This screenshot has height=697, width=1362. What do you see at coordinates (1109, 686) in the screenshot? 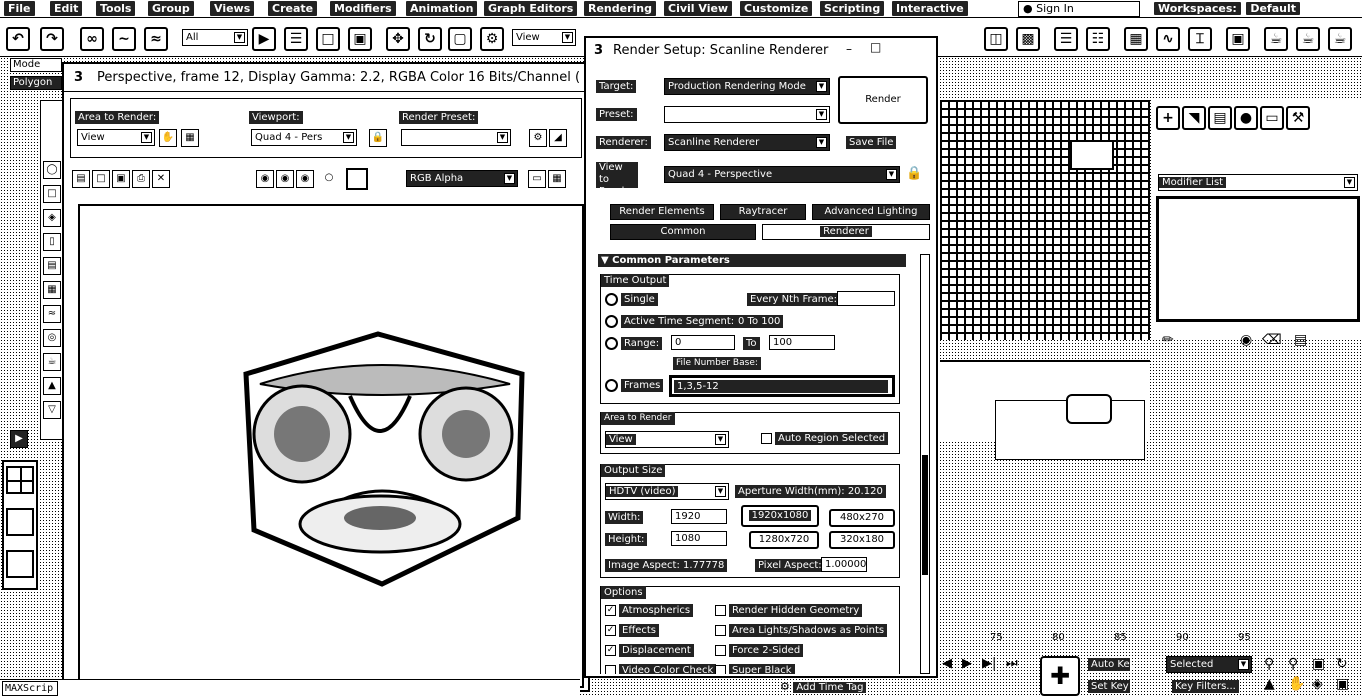
I see `set-key-button: Set Key` at bounding box center [1109, 686].